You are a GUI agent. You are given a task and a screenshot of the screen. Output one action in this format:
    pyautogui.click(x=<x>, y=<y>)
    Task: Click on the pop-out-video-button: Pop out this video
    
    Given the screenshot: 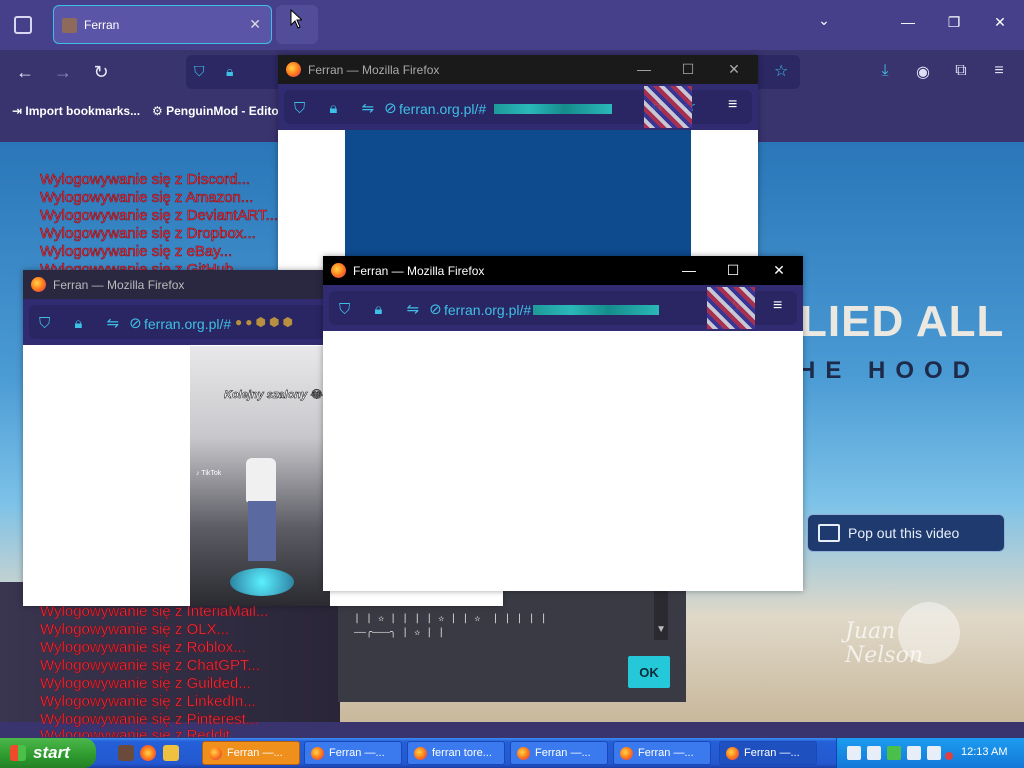 What is the action you would take?
    pyautogui.click(x=906, y=533)
    